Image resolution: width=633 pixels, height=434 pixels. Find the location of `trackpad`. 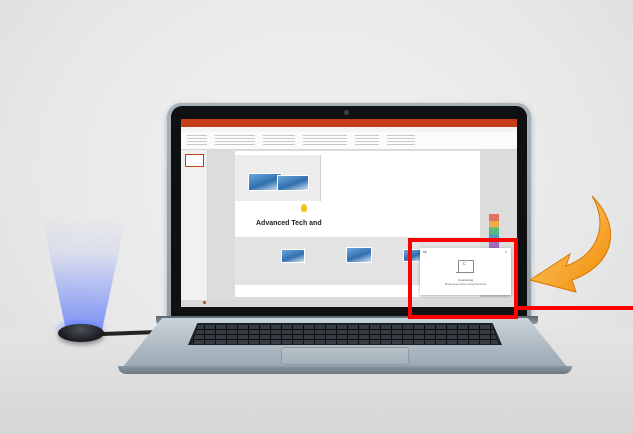

trackpad is located at coordinates (345, 356).